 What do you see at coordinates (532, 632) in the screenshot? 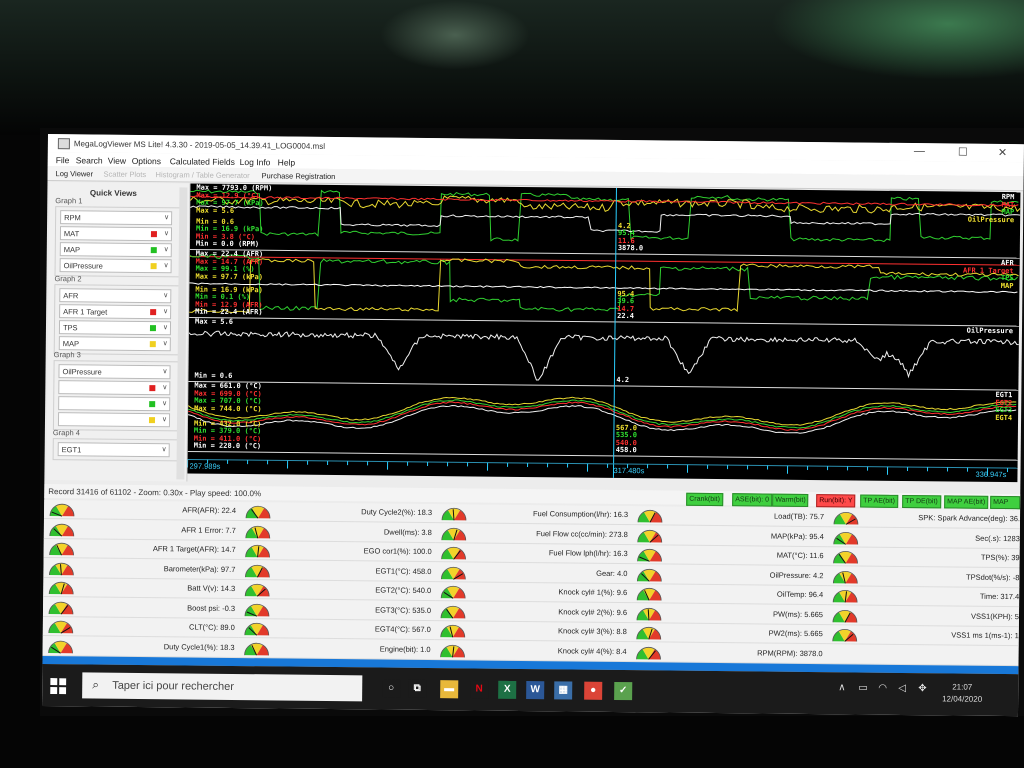
I see `gauge-cell: Knock cyl# 3(%): 8.8` at bounding box center [532, 632].